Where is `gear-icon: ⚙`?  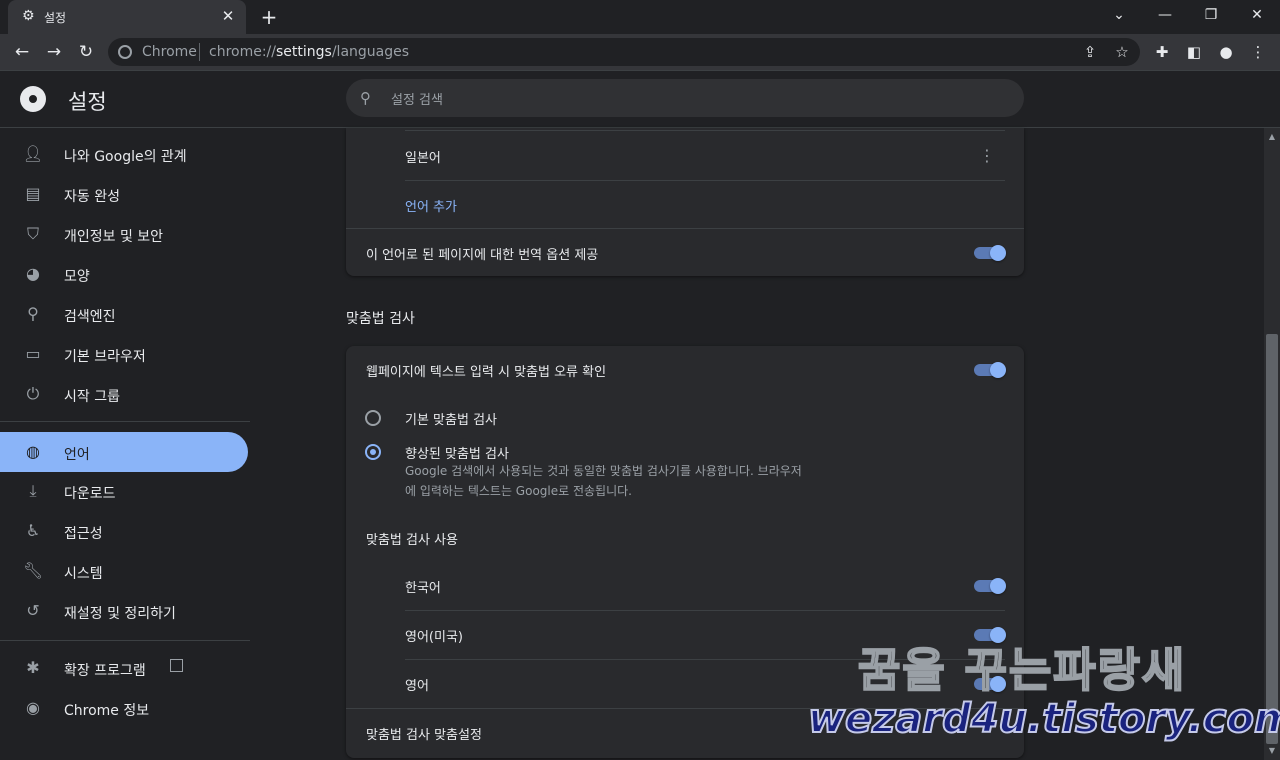
gear-icon: ⚙ is located at coordinates (28, 16).